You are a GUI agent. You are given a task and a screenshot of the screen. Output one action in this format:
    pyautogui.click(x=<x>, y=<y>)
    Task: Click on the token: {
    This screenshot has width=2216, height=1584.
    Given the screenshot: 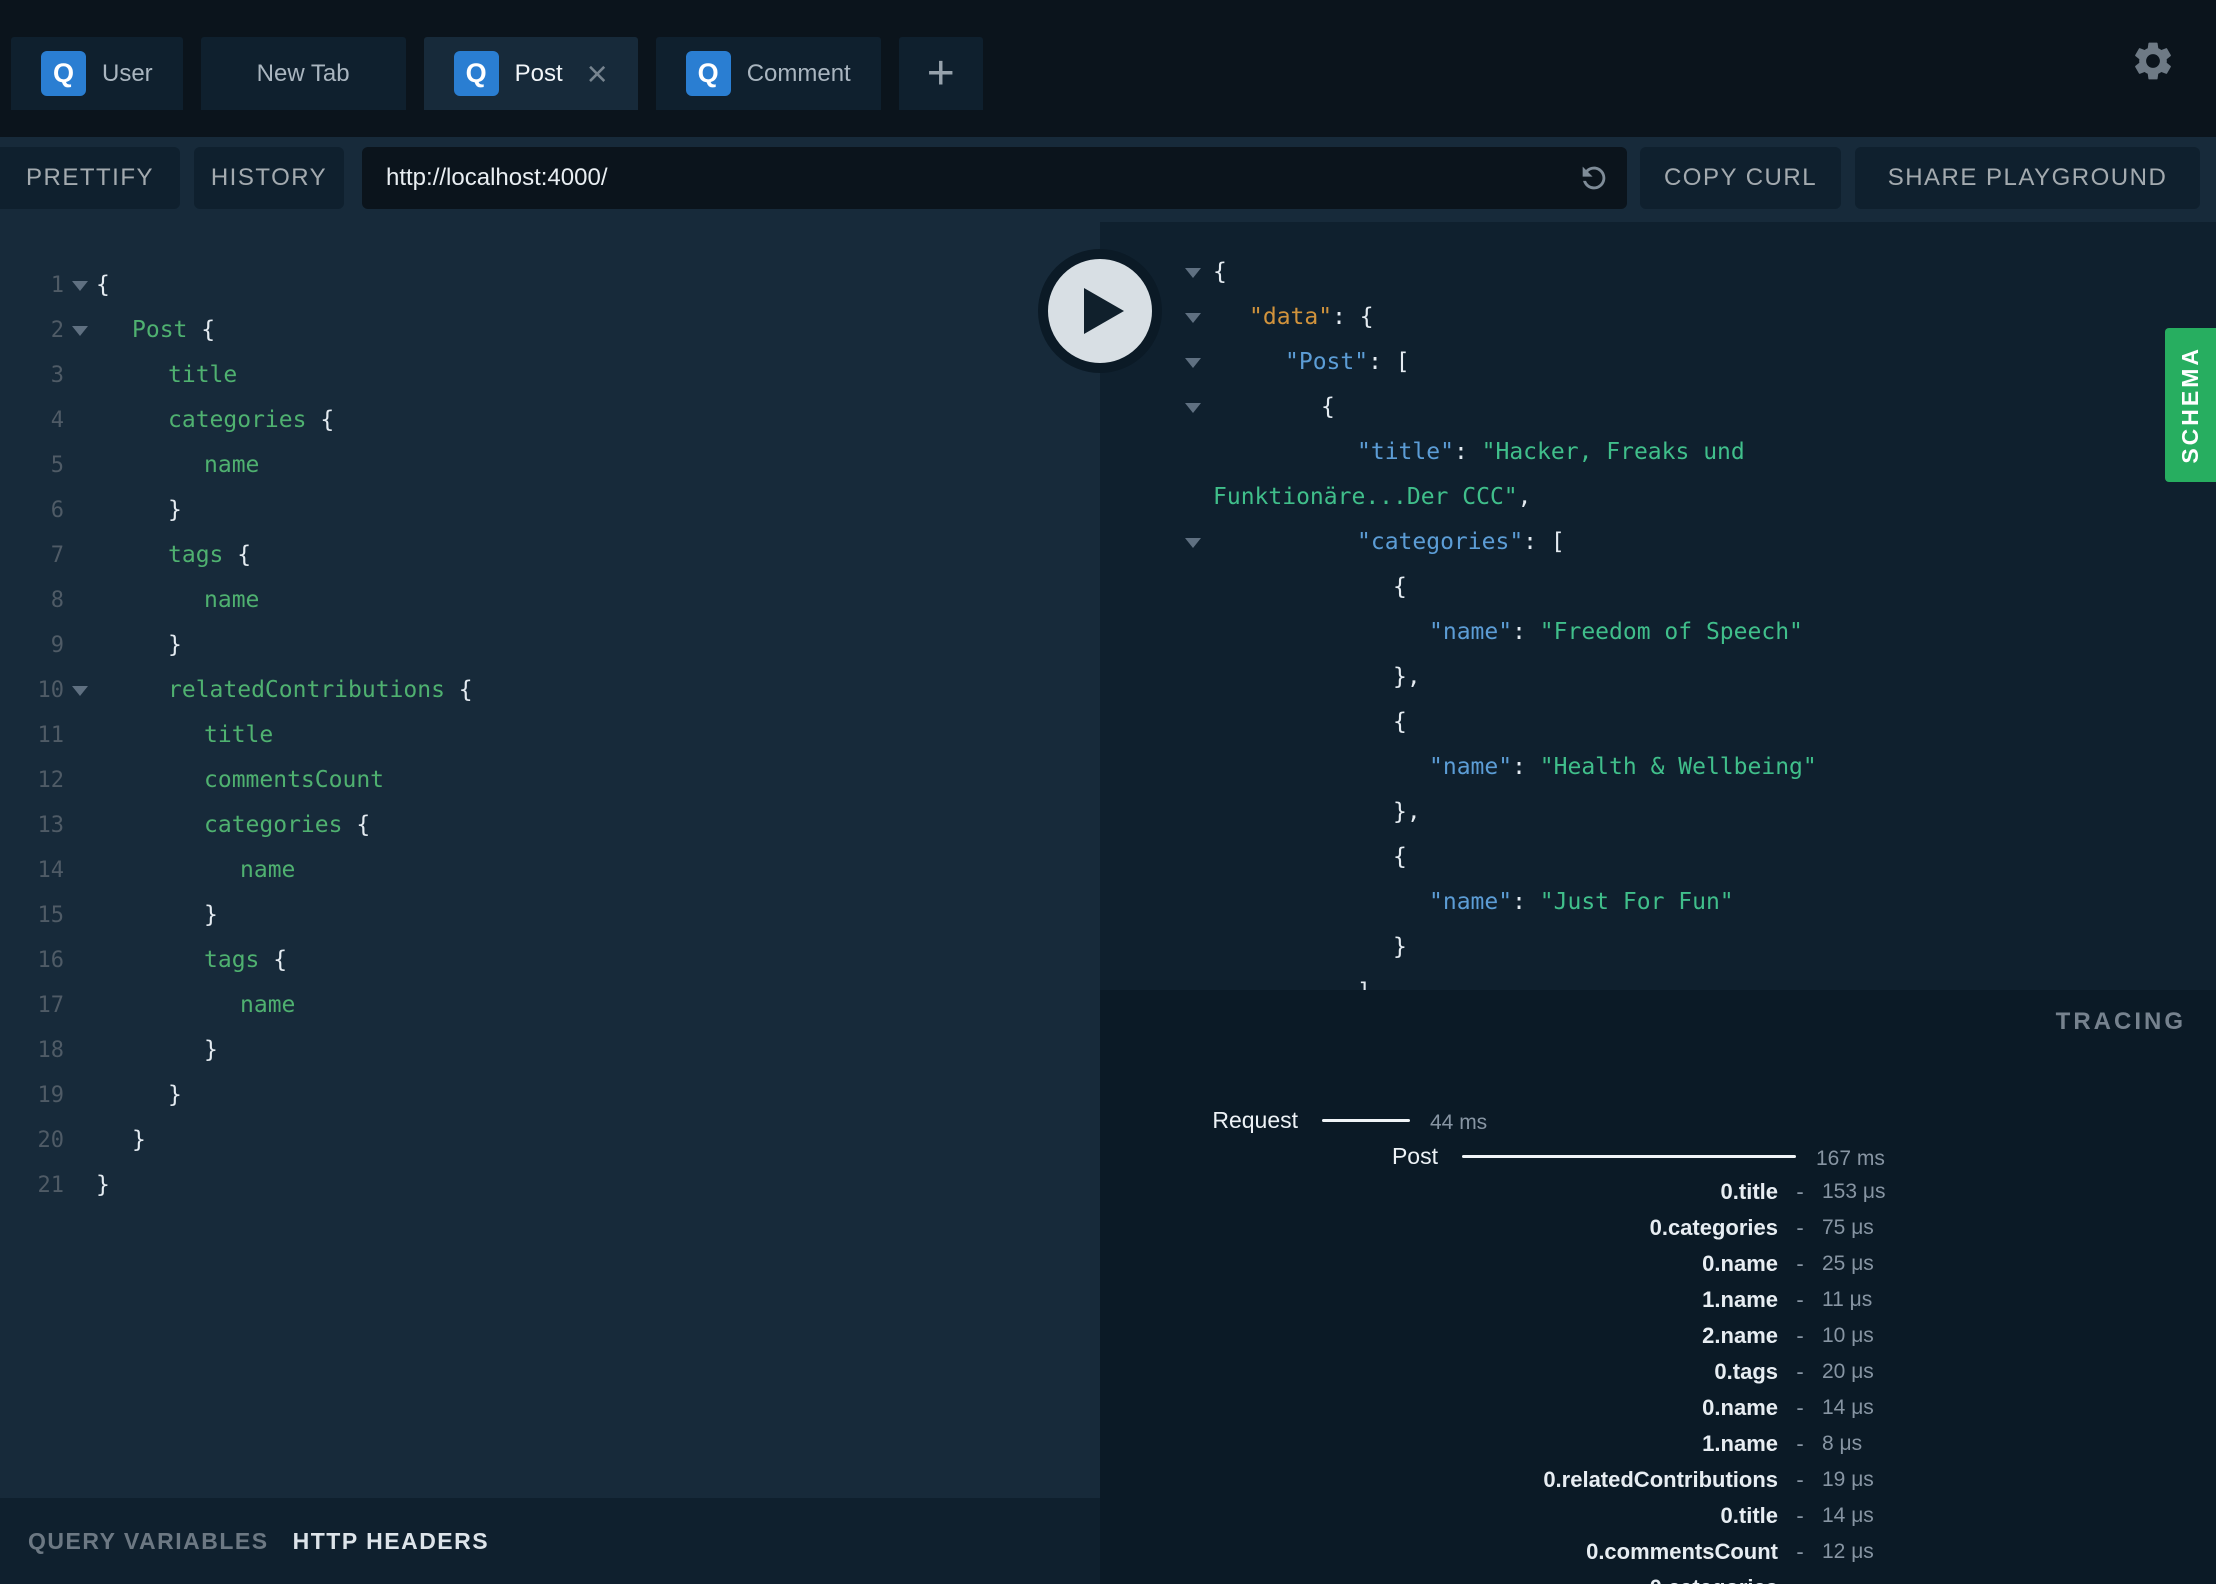 What is the action you would take?
    pyautogui.click(x=201, y=330)
    